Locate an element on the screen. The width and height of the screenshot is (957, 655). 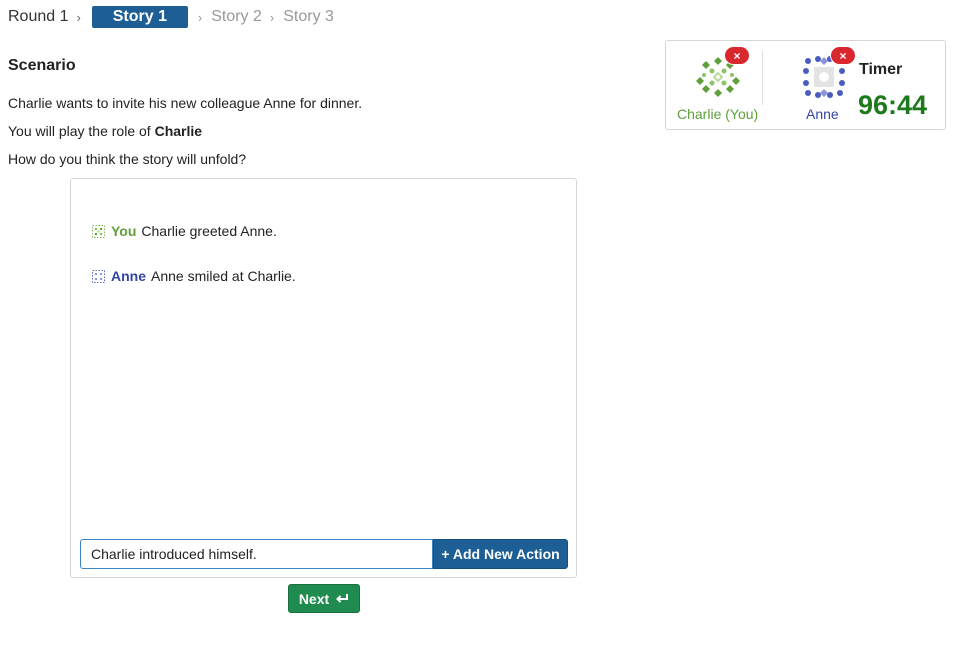
action-text: Charlie greeted Anne. is located at coordinates (209, 231).